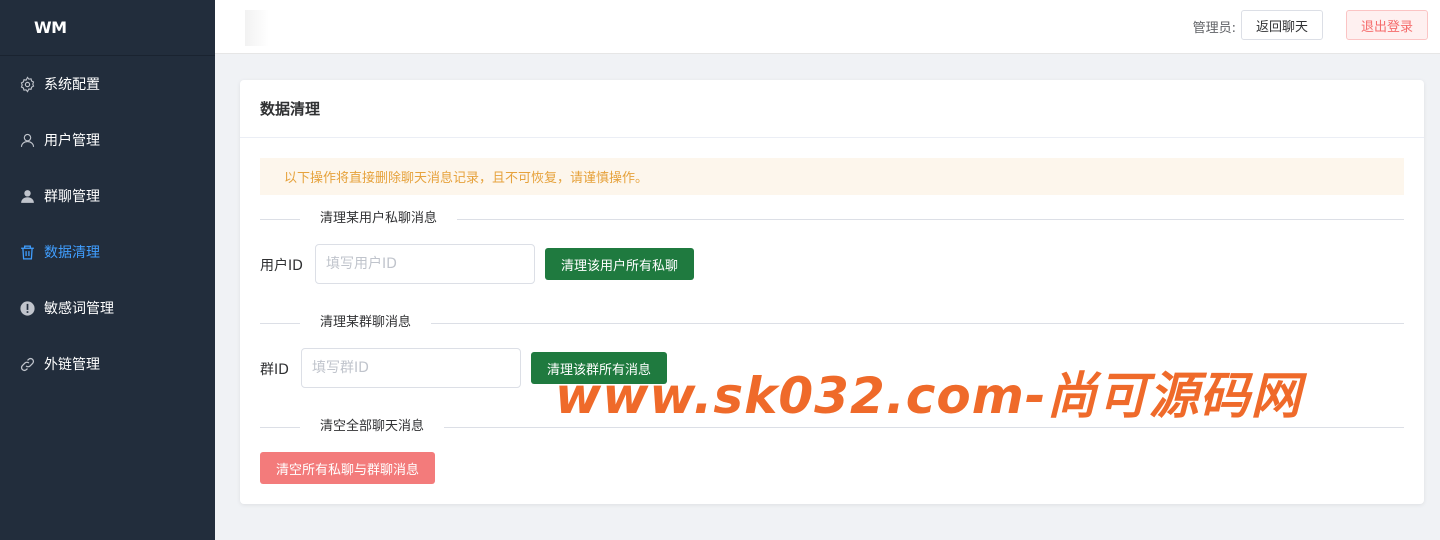  Describe the element at coordinates (411, 368) in the screenshot. I see `group-id-input` at that location.